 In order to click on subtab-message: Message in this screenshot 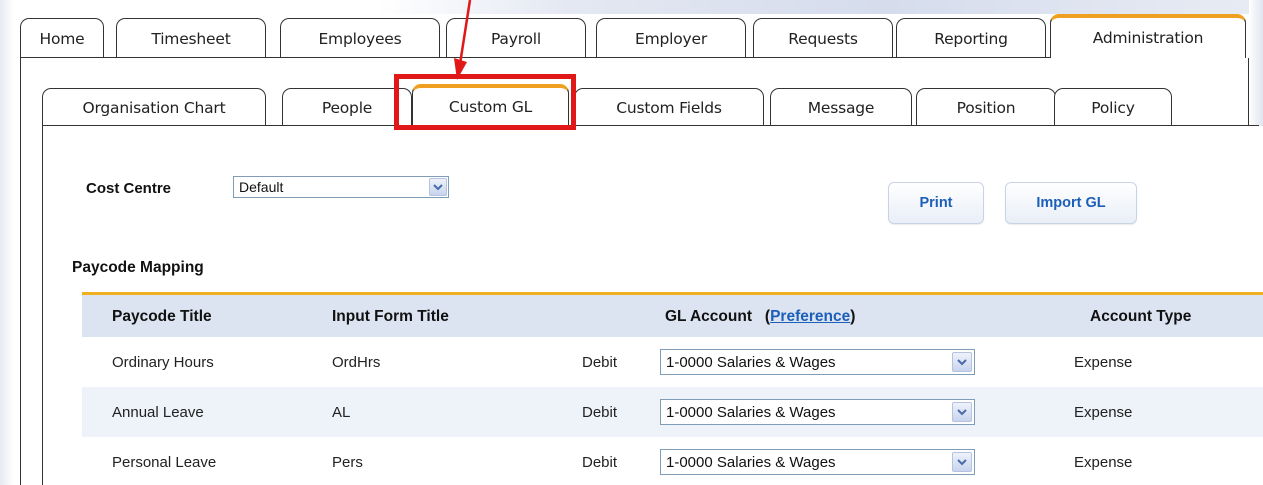, I will do `click(841, 107)`.